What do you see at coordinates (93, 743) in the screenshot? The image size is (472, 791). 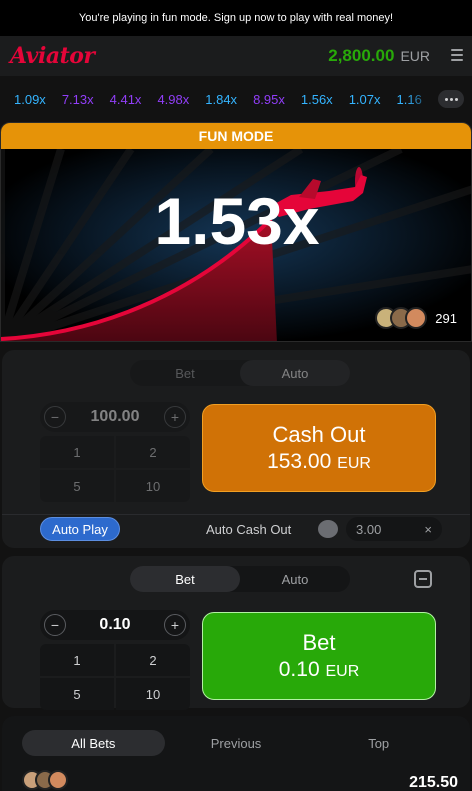 I see `tab-all-bets: All Bets` at bounding box center [93, 743].